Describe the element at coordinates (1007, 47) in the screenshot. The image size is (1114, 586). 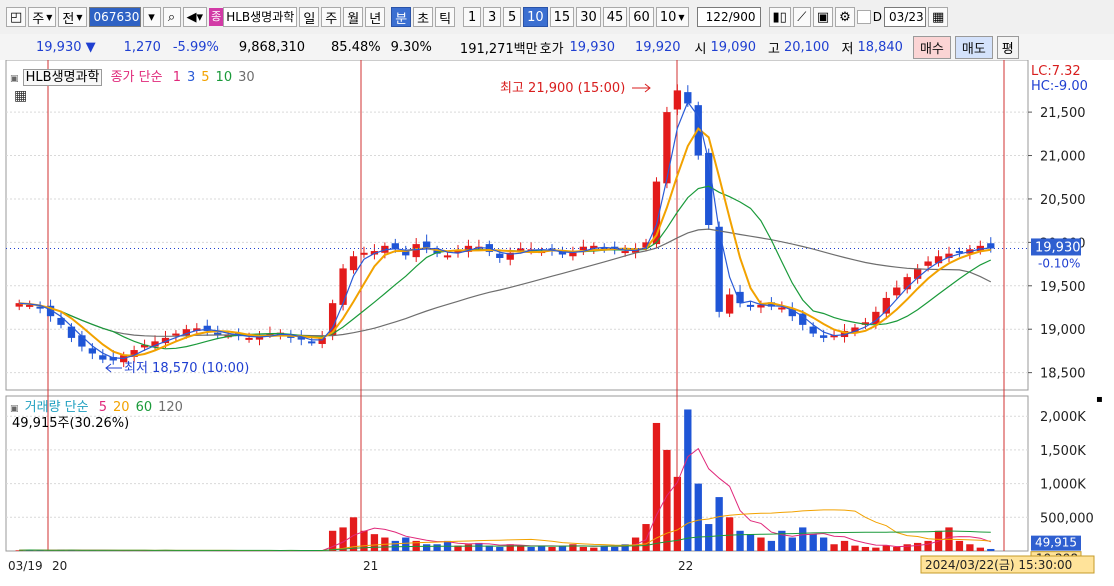
I see `eval-button: 평` at that location.